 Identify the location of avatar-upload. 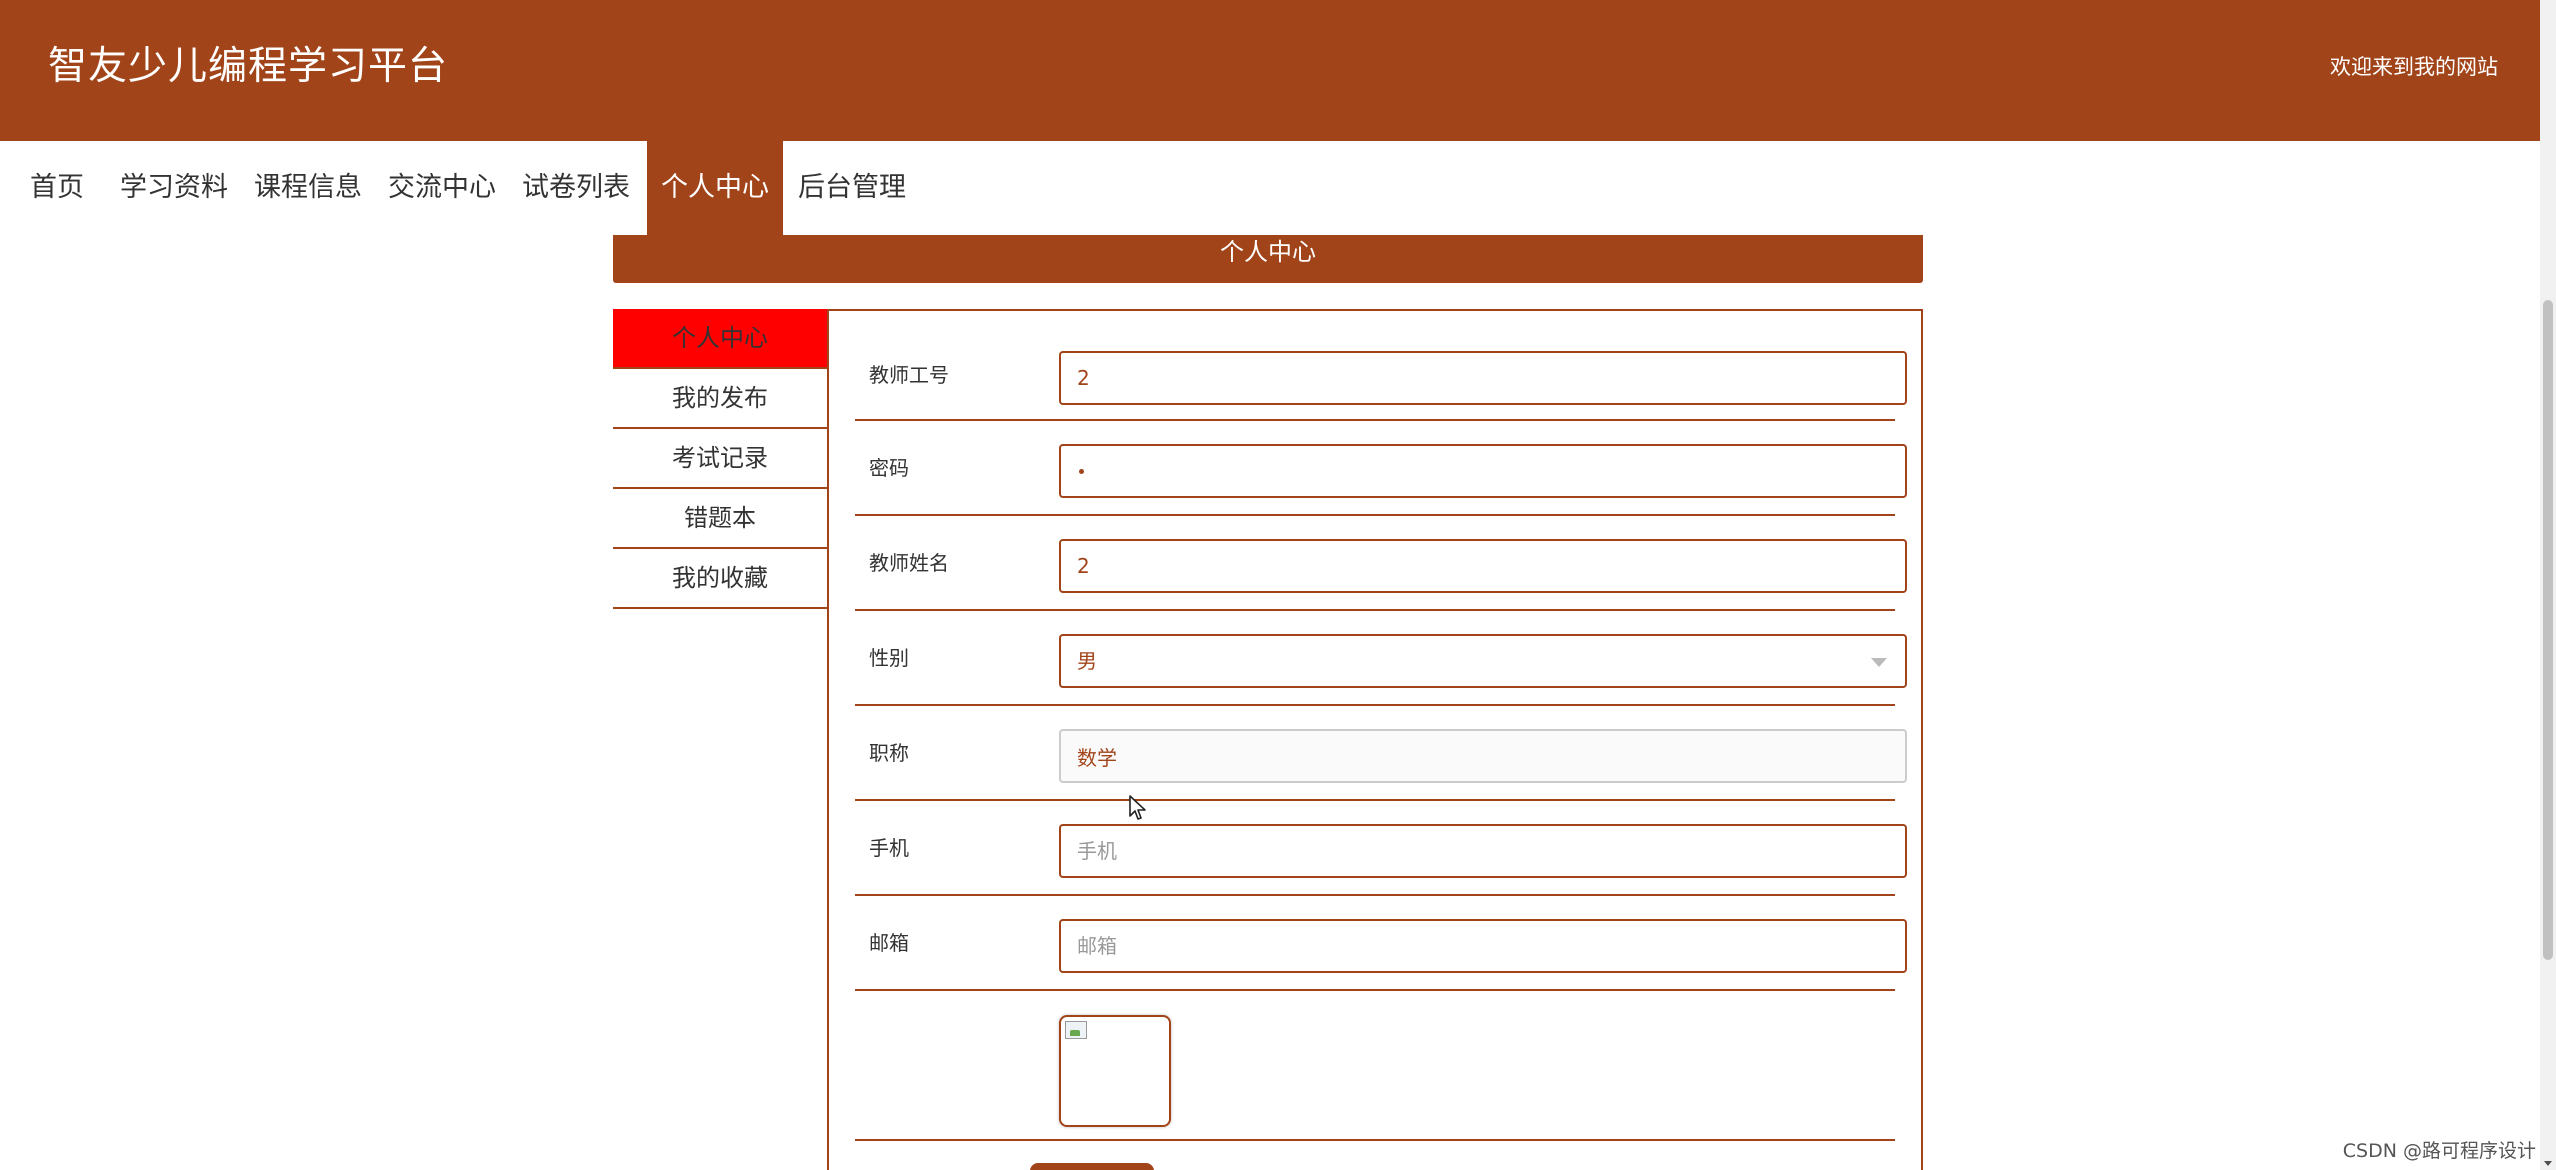
(1115, 1071).